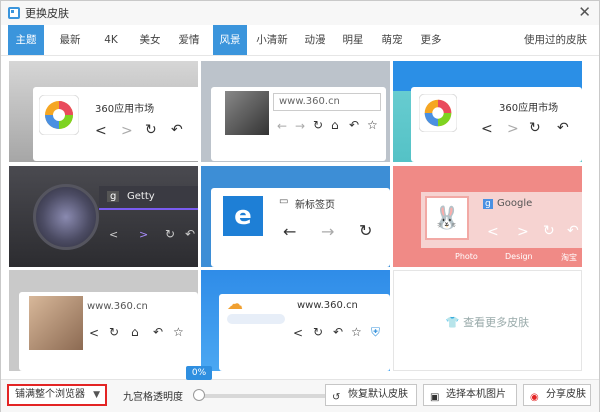 The width and height of the screenshot is (600, 412). What do you see at coordinates (103, 216) in the screenshot?
I see `skin-thumbnail: g Getty < > ↻ ↶` at bounding box center [103, 216].